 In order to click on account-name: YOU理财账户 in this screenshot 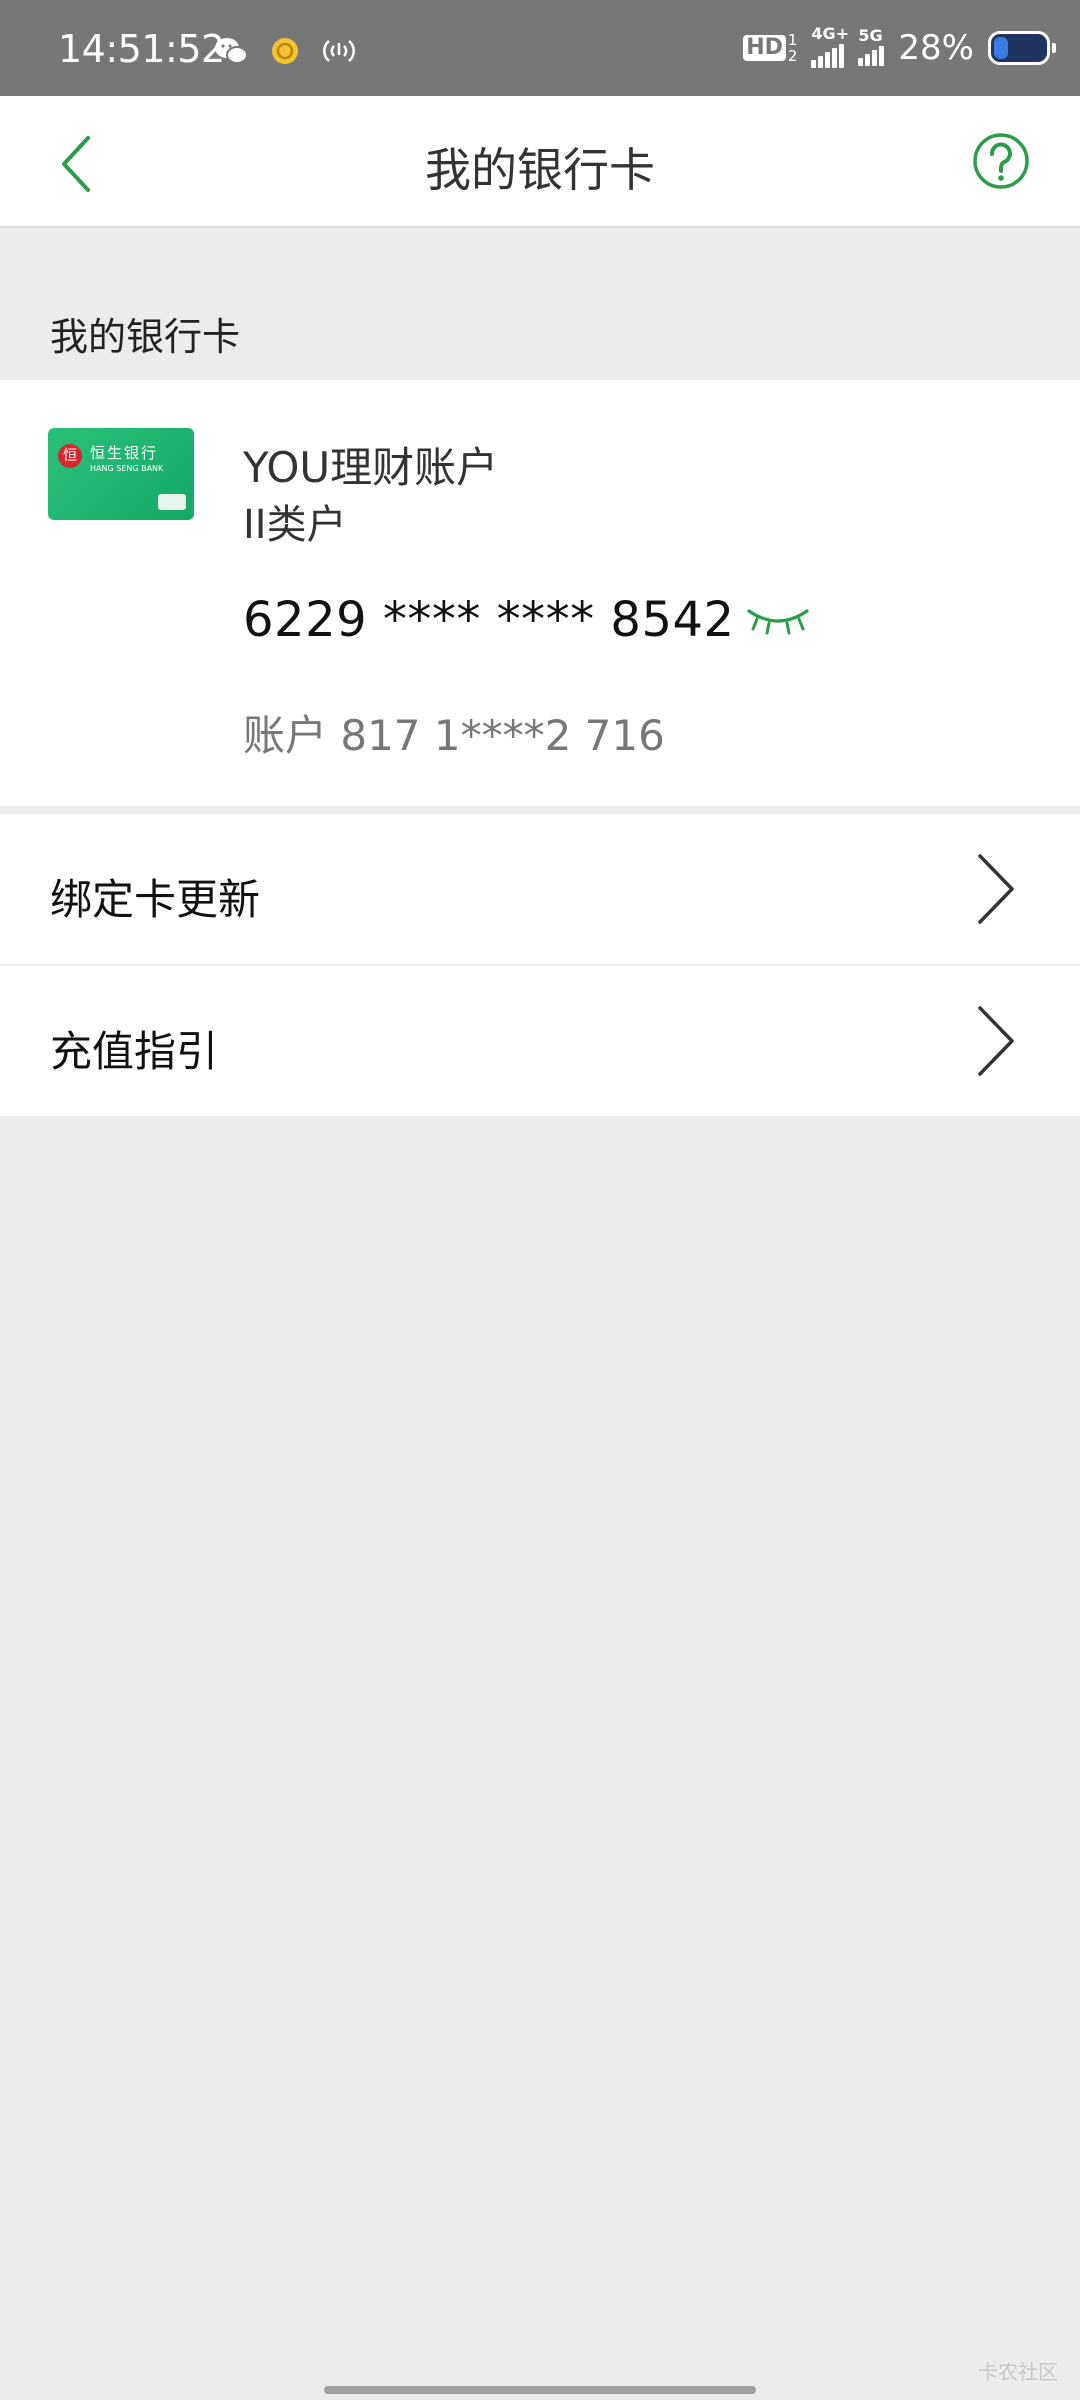, I will do `click(371, 467)`.